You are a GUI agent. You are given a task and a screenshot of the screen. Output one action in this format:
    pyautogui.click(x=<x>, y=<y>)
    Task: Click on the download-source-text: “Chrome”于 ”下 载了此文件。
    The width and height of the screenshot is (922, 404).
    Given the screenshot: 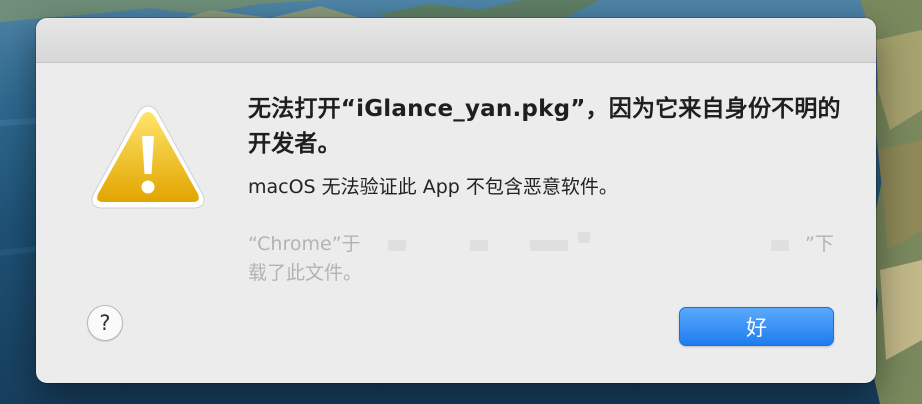 What is the action you would take?
    pyautogui.click(x=548, y=260)
    